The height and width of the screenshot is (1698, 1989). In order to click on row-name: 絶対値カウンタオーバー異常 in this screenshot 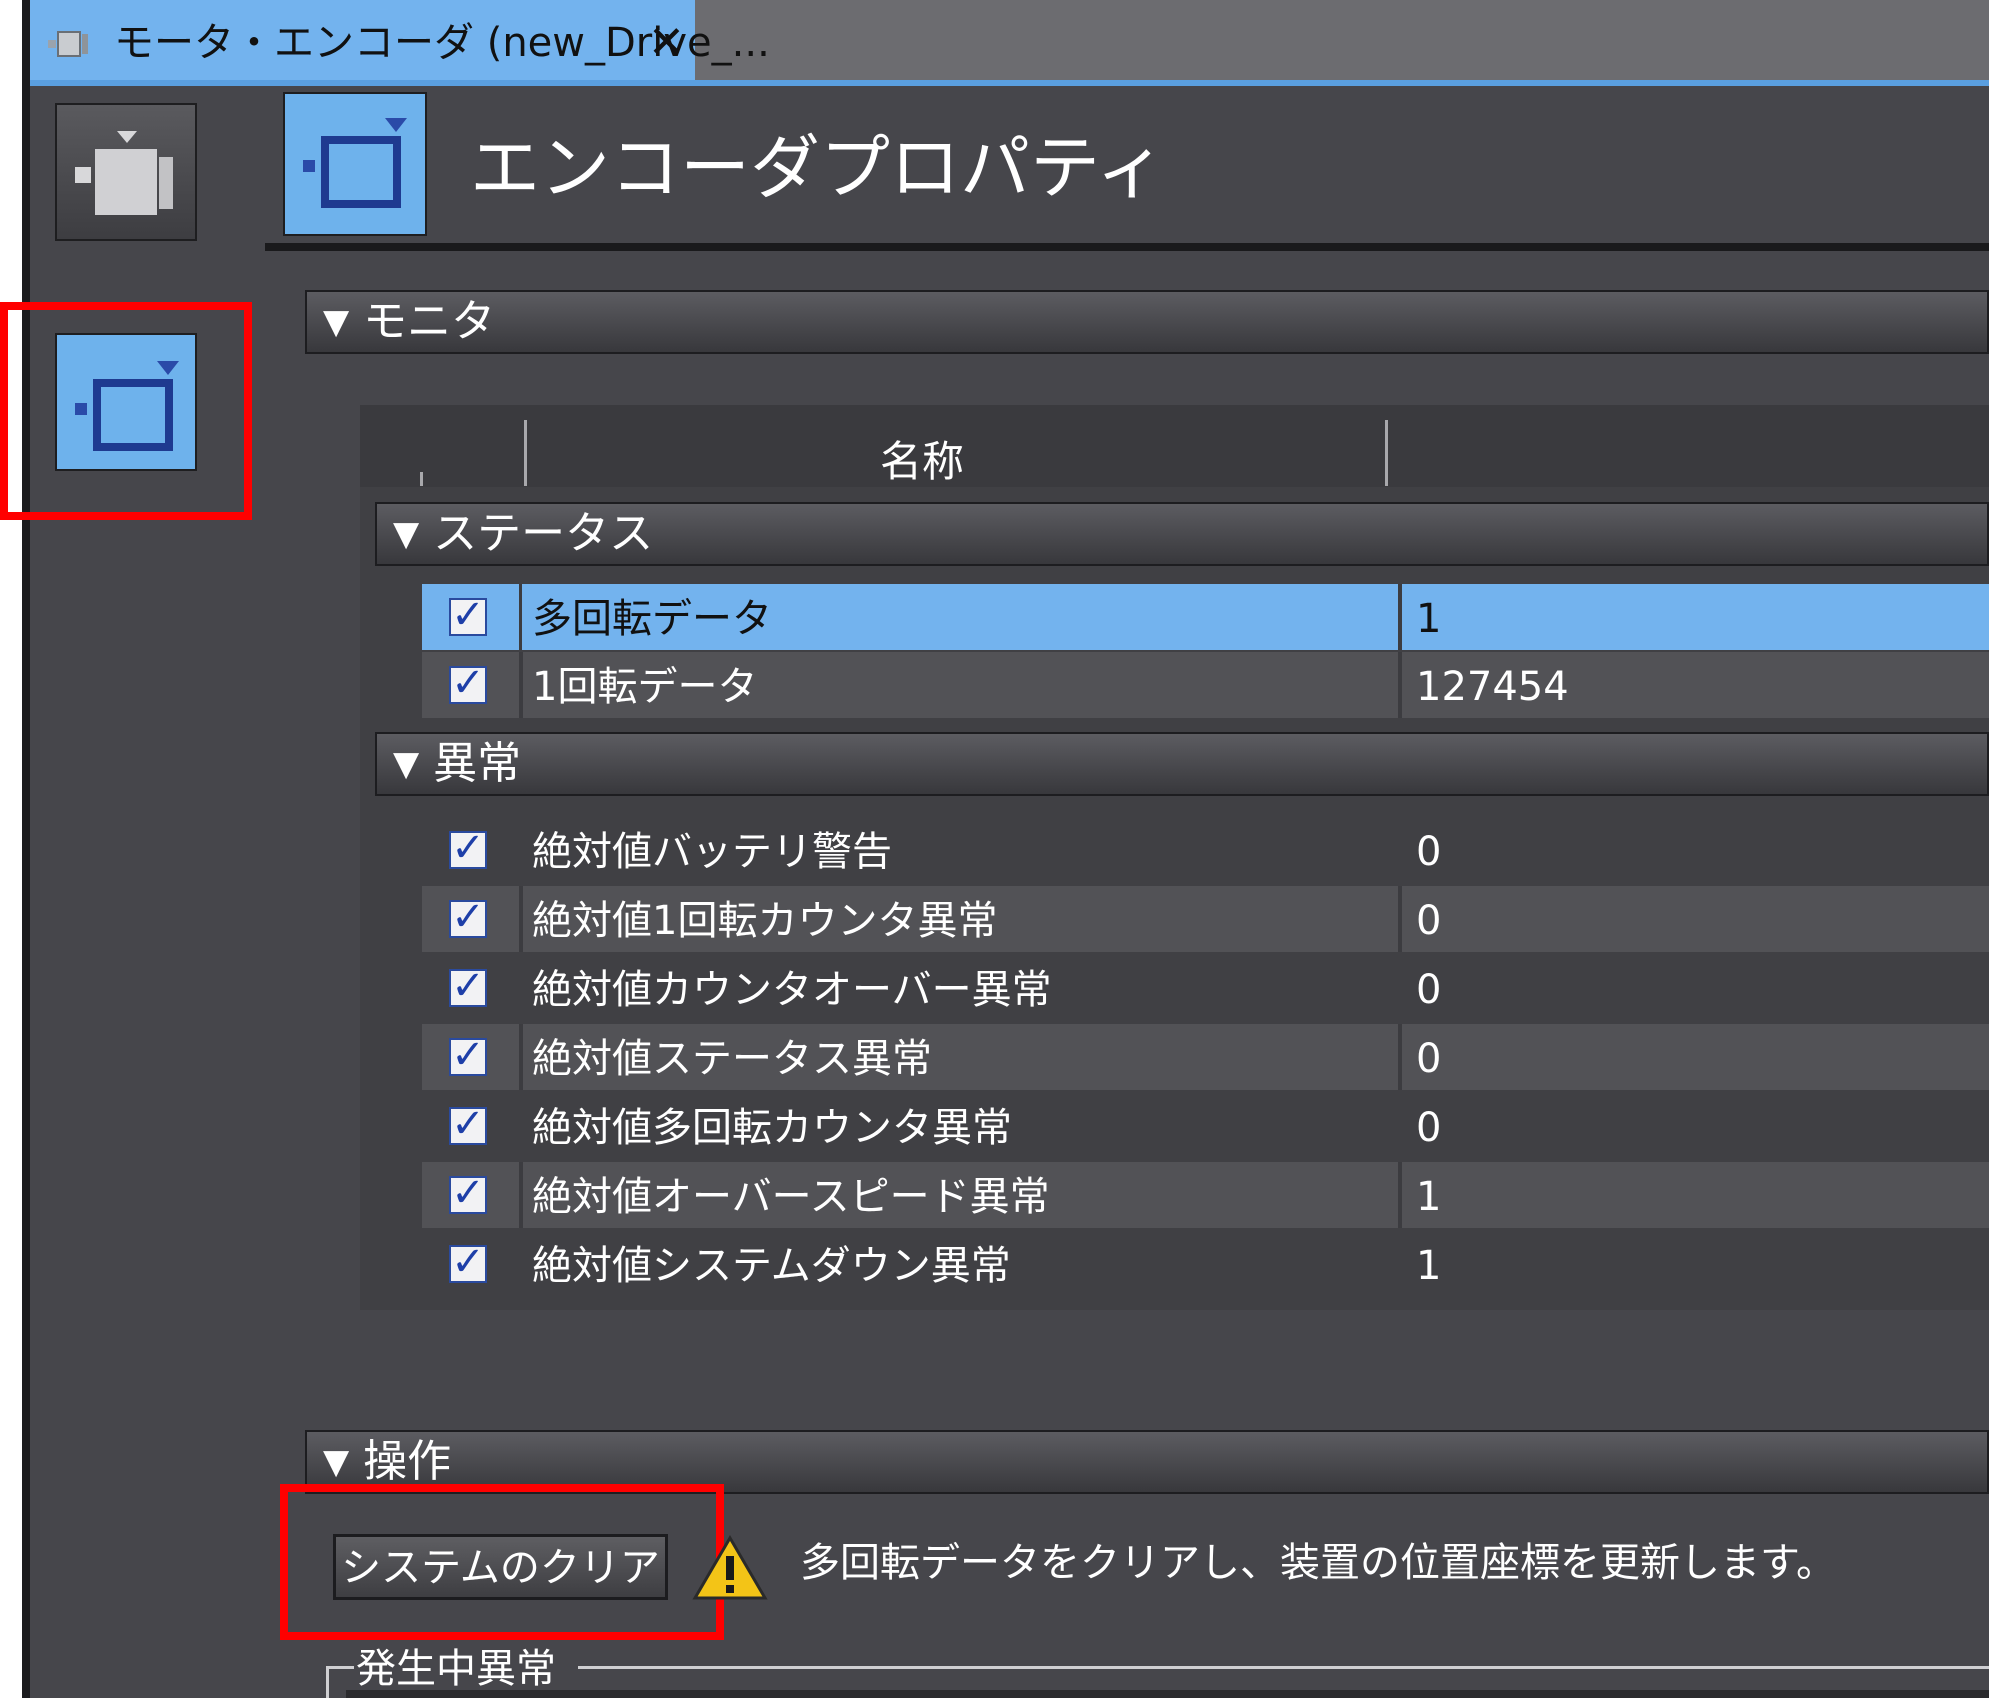, I will do `click(792, 990)`.